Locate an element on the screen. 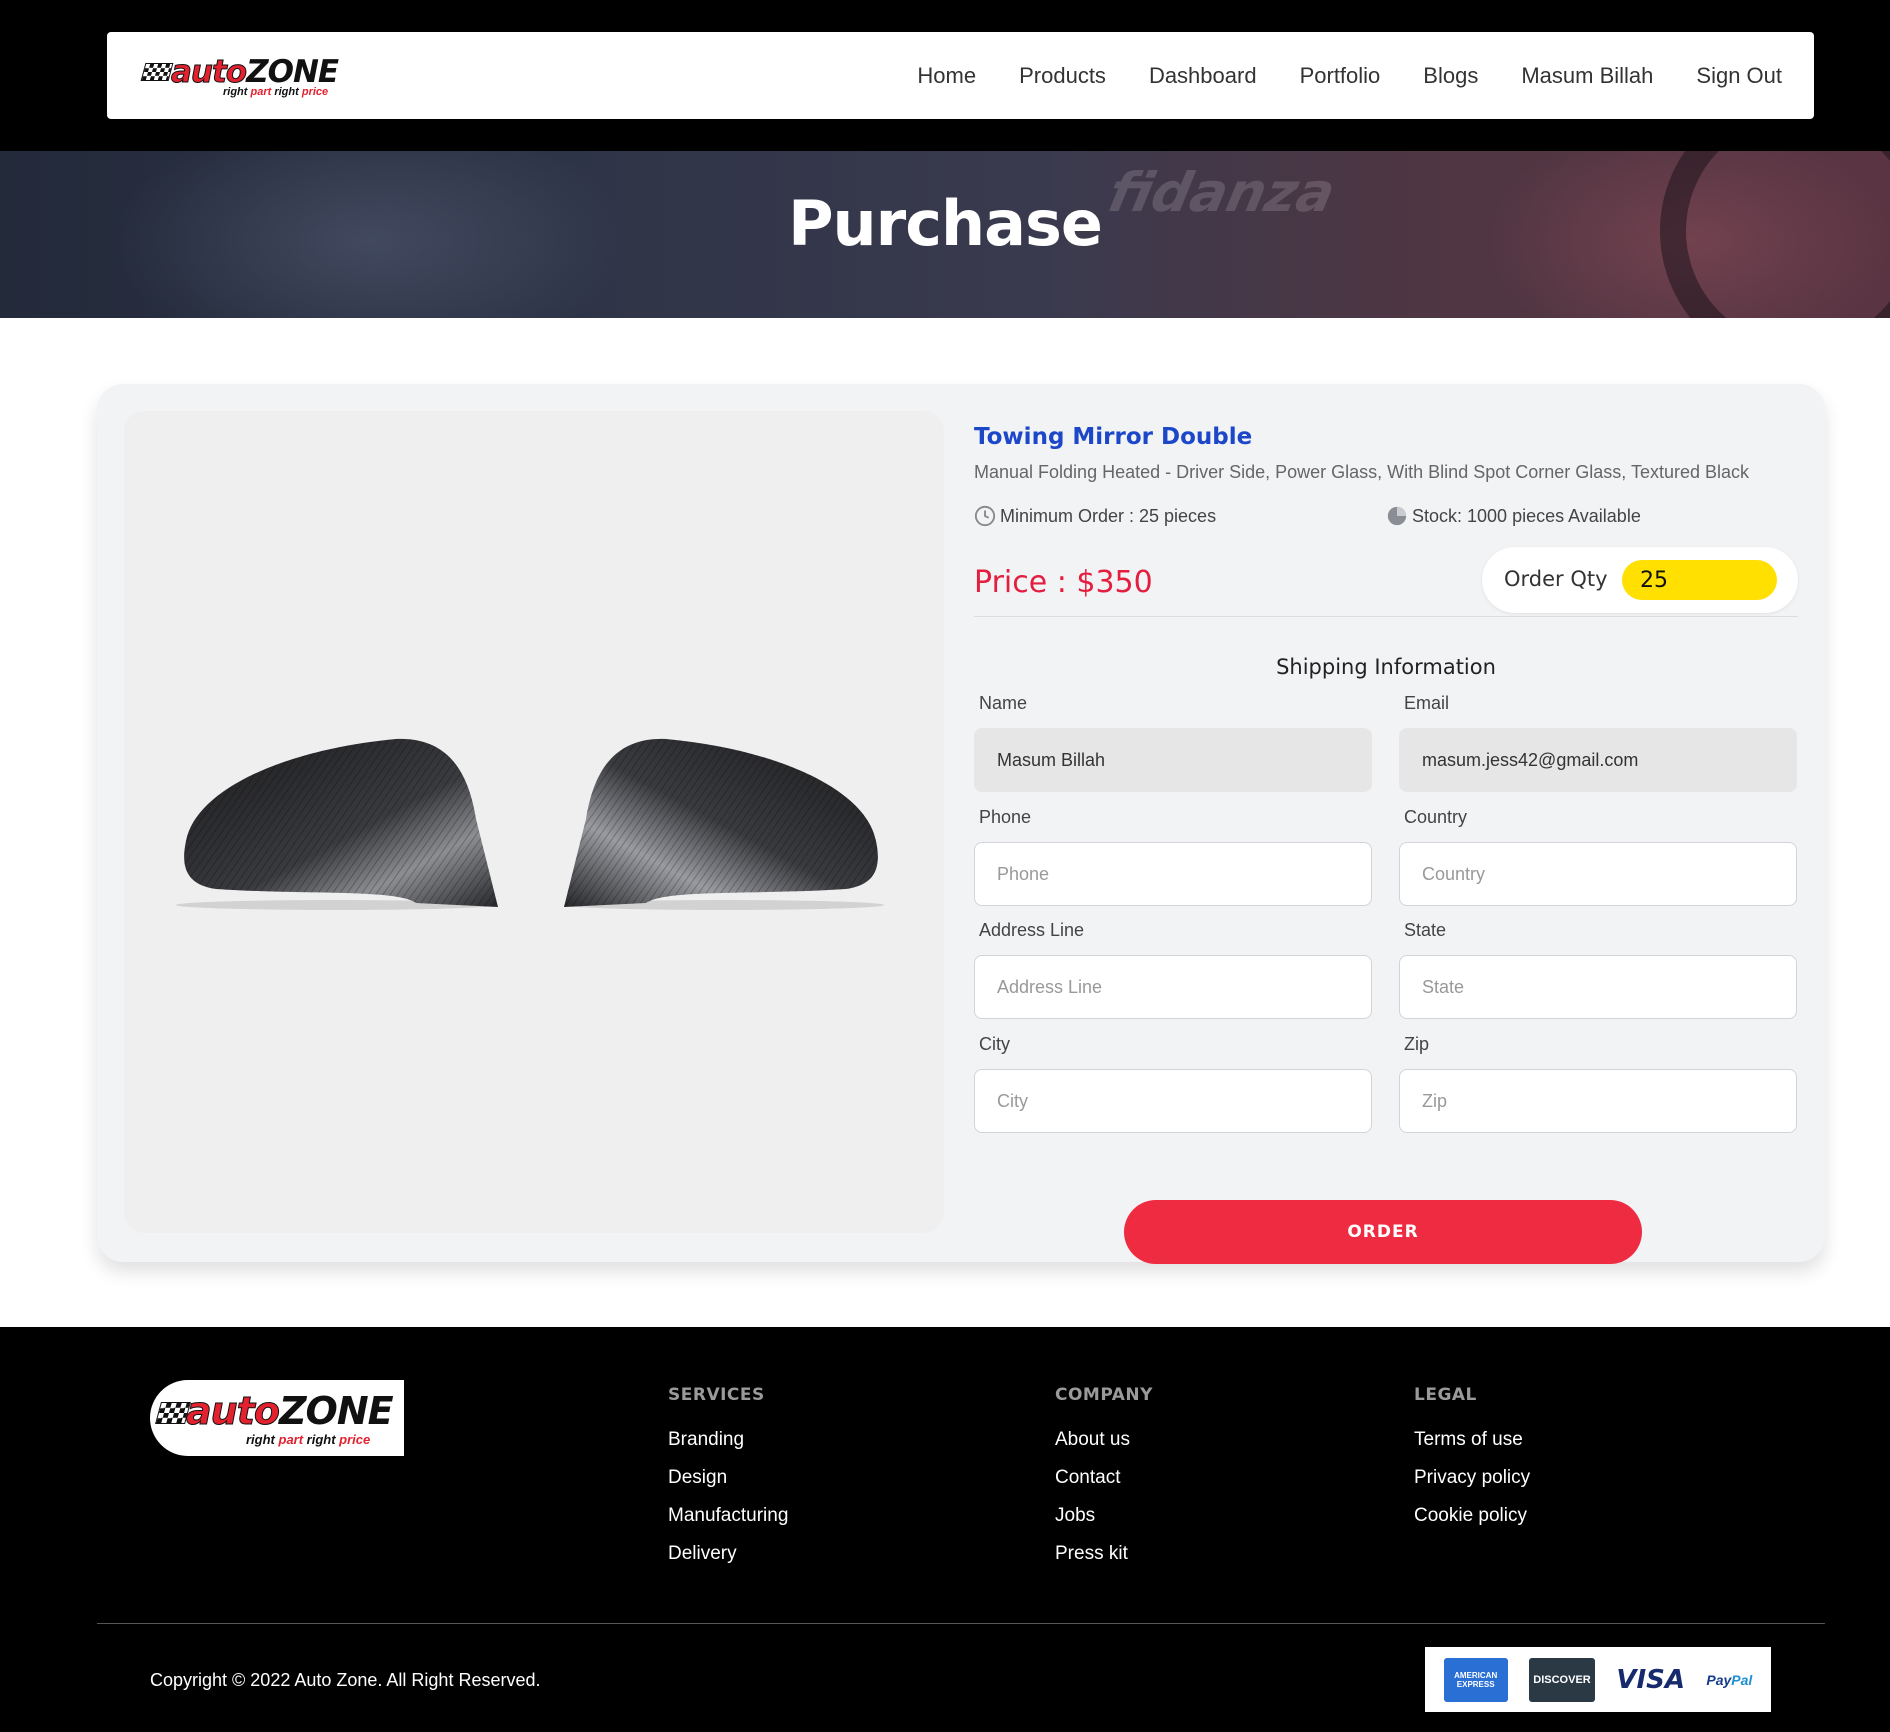 This screenshot has height=1732, width=1890. zip-input is located at coordinates (1598, 1101).